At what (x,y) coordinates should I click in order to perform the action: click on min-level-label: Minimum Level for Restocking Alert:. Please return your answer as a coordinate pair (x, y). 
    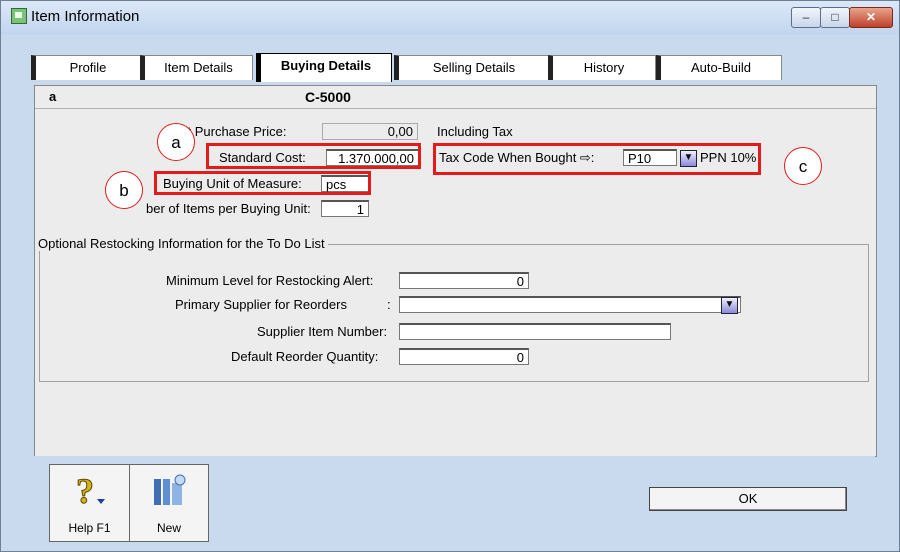
    Looking at the image, I should click on (270, 280).